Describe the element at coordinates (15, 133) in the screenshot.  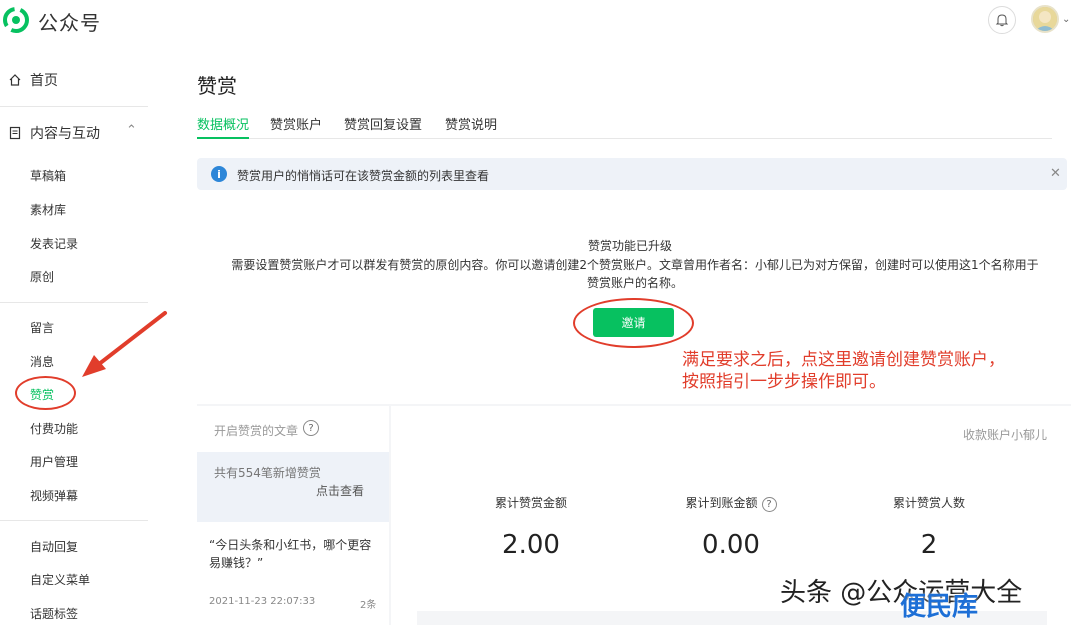
I see `document-icon` at that location.